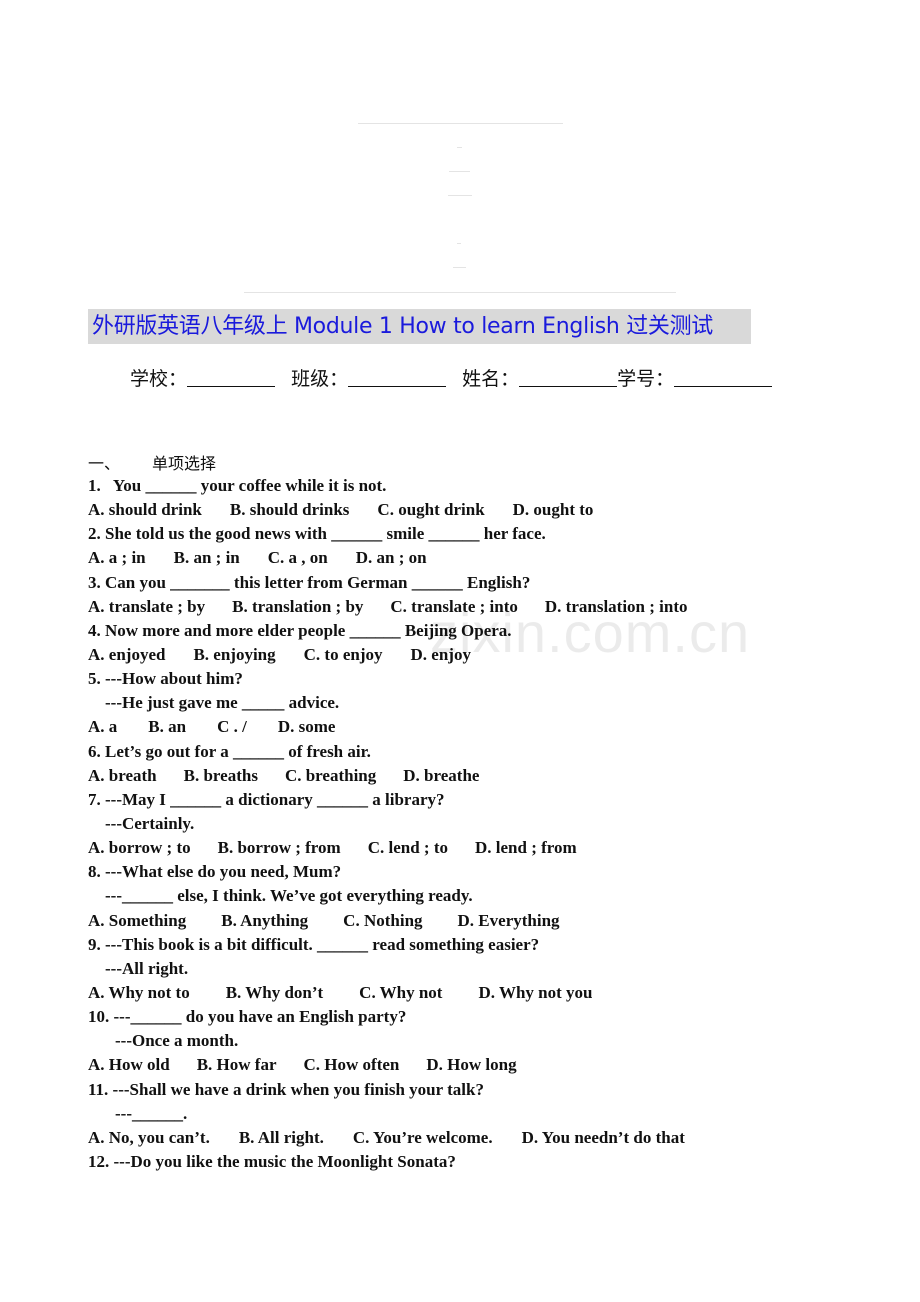  I want to click on option-c: C. ought drink, so click(431, 510).